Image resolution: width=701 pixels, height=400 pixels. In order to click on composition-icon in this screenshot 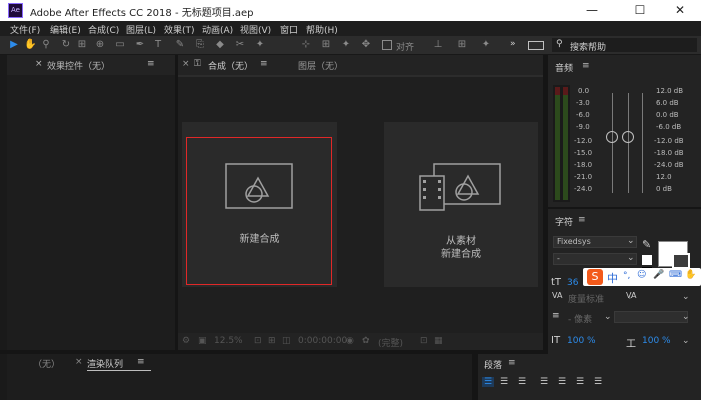, I will do `click(259, 186)`.